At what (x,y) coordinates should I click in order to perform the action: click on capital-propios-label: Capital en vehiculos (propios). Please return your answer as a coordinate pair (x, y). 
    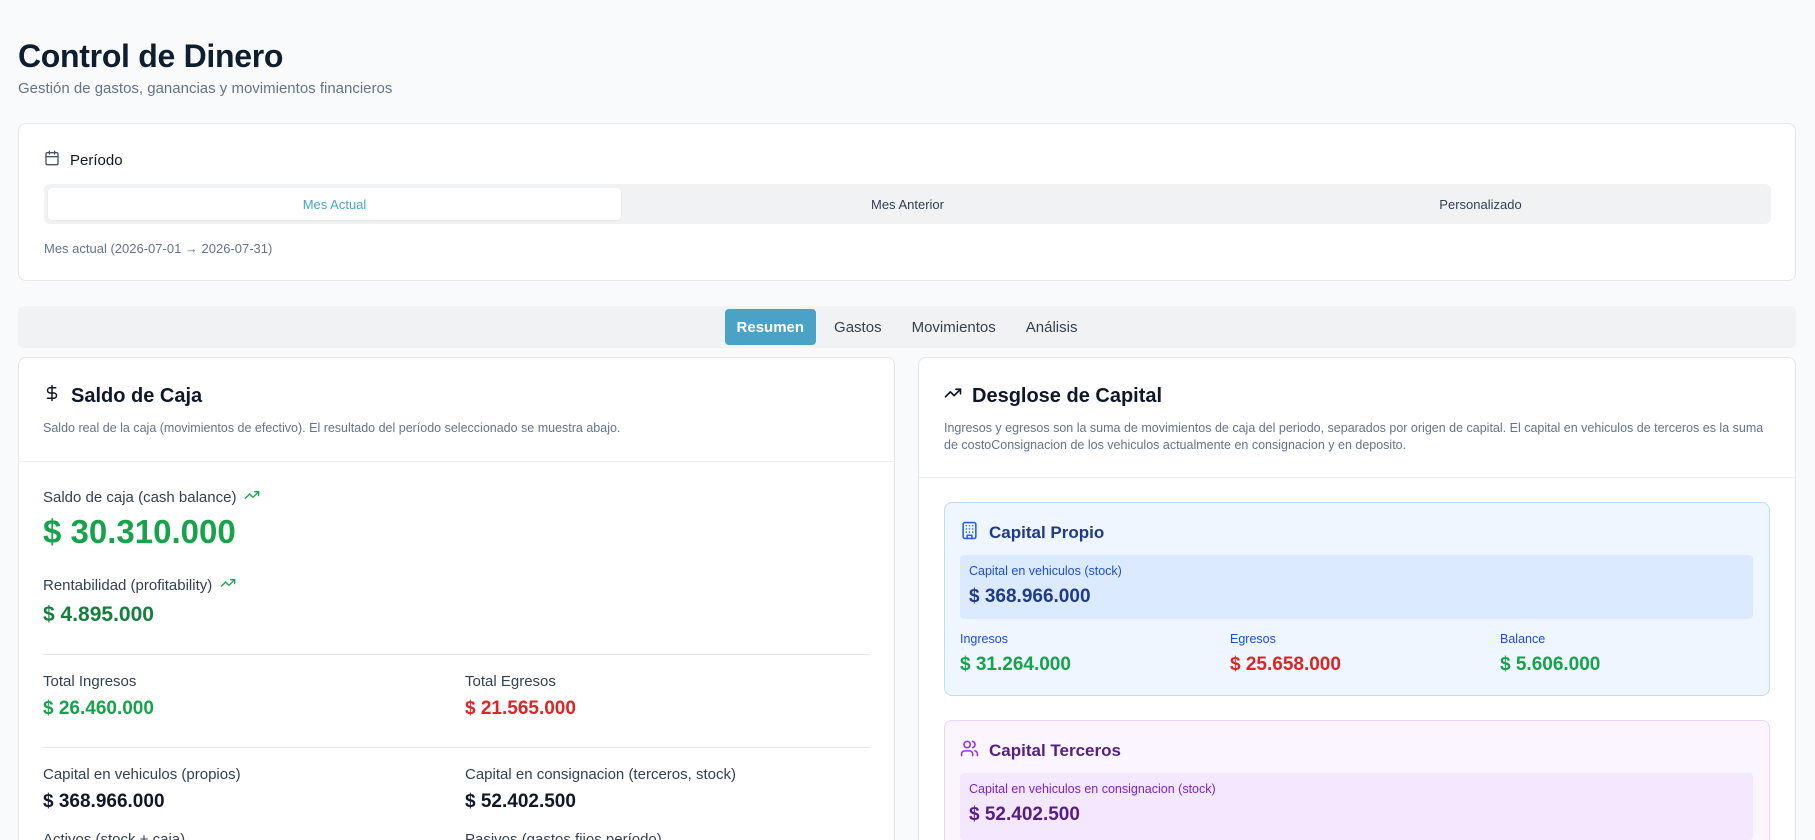
    Looking at the image, I should click on (142, 774).